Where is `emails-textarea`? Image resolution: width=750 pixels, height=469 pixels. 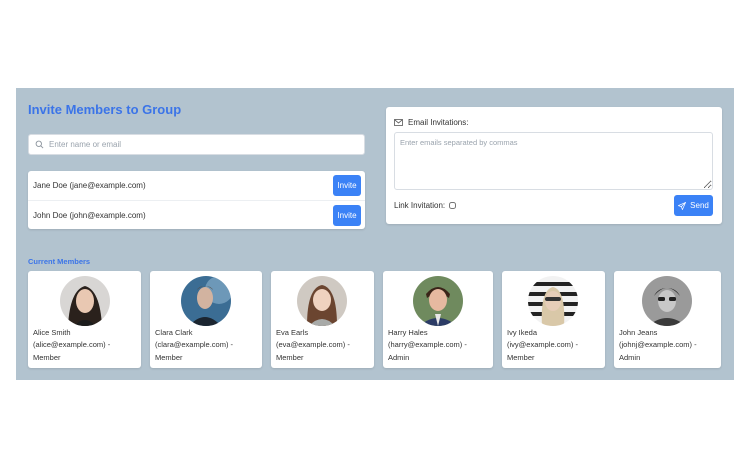
emails-textarea is located at coordinates (553, 161).